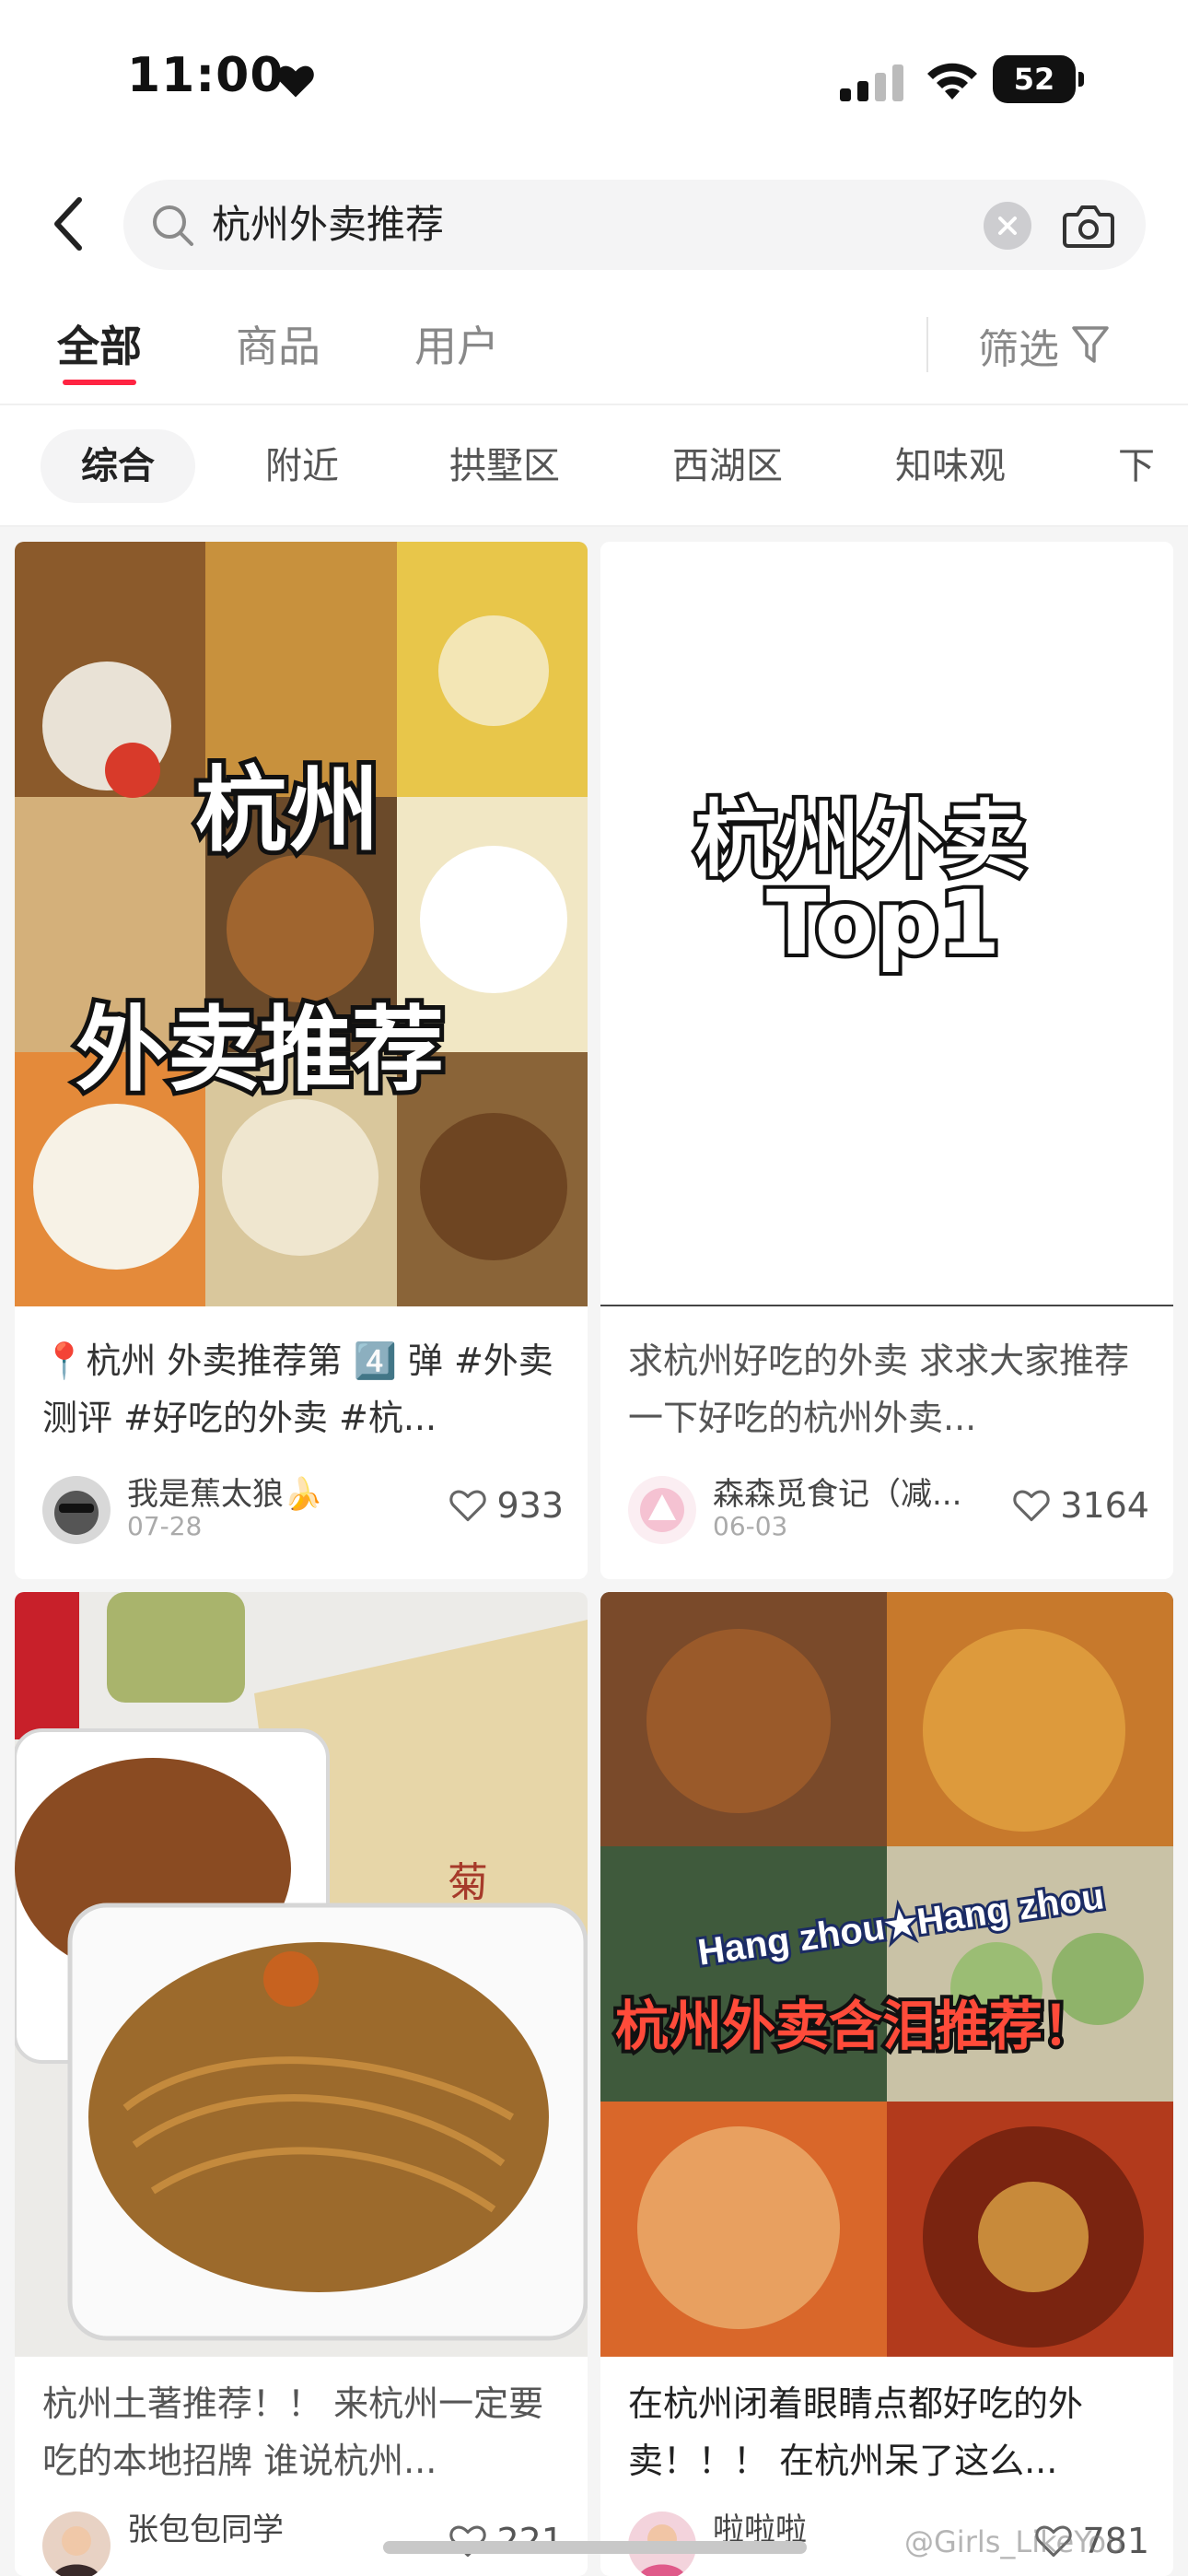 The width and height of the screenshot is (1188, 2576). I want to click on note-cover-image: 杭州 外卖推荐, so click(301, 924).